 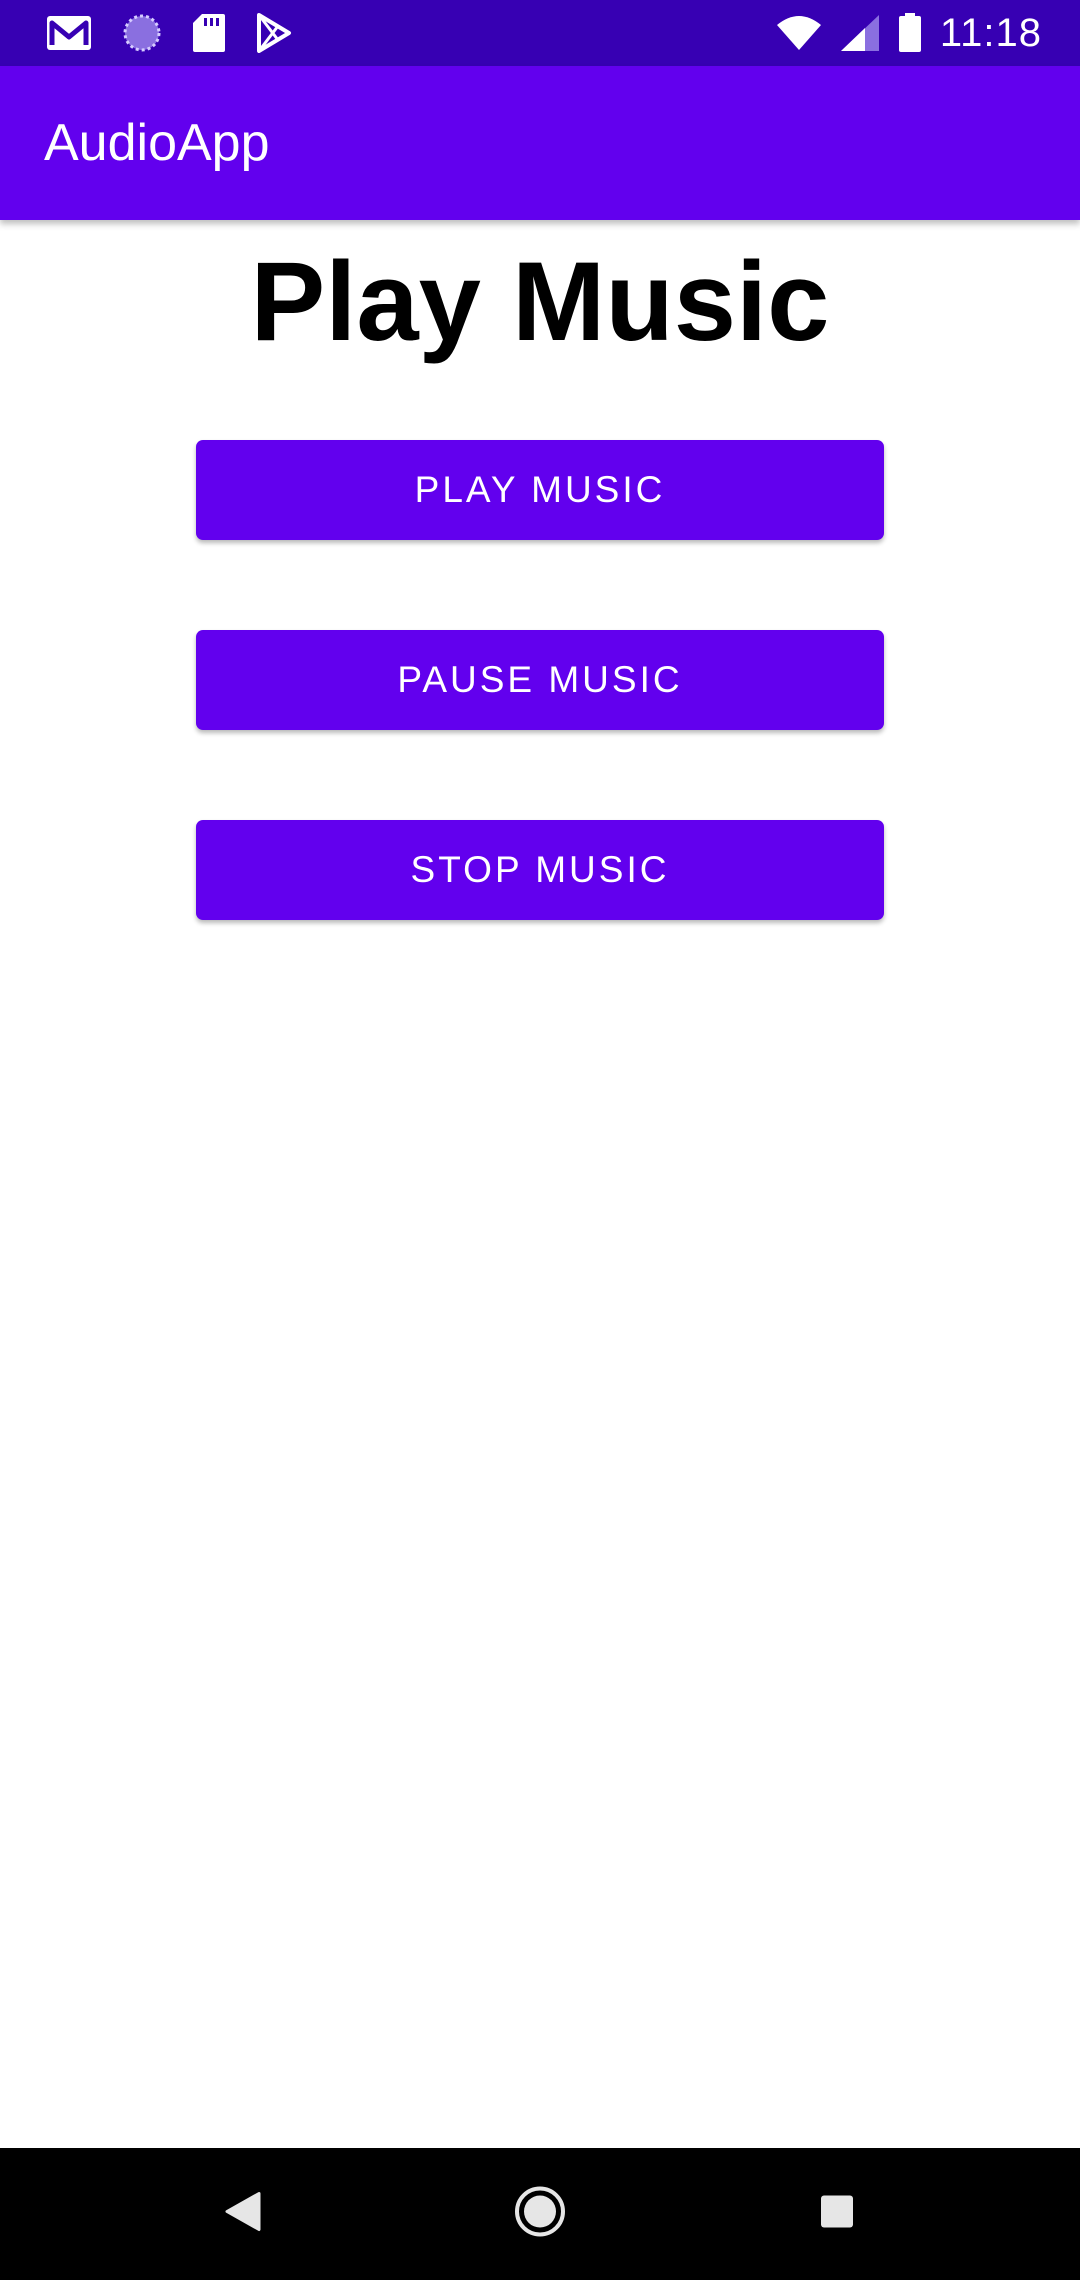 I want to click on battery-icon, so click(x=910, y=33).